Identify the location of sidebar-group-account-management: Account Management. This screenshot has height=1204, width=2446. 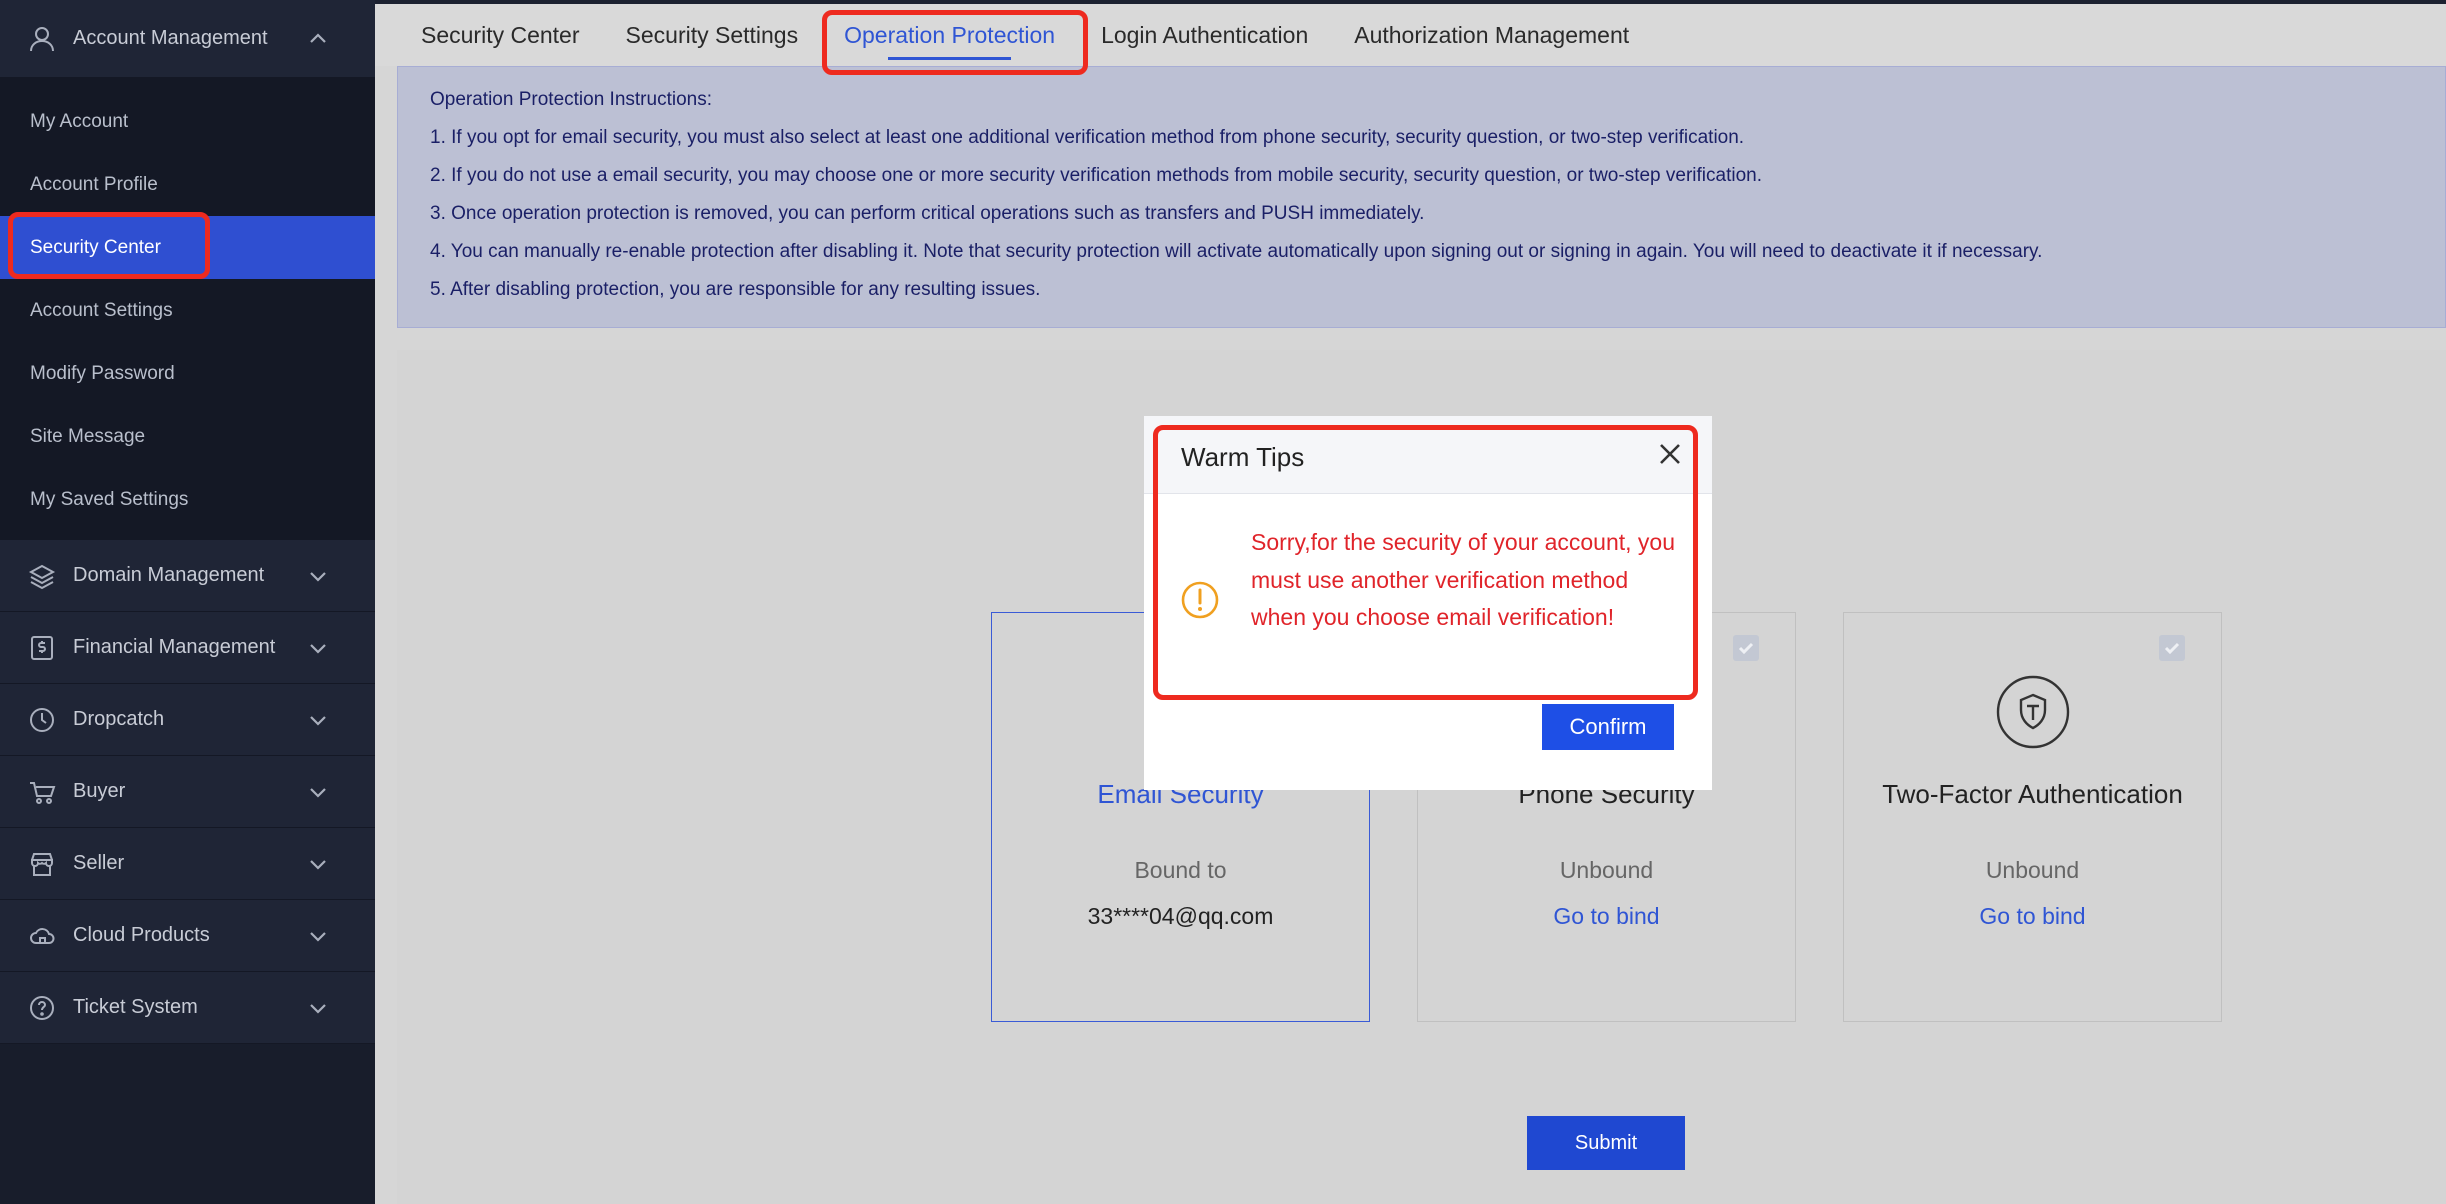
(187, 39).